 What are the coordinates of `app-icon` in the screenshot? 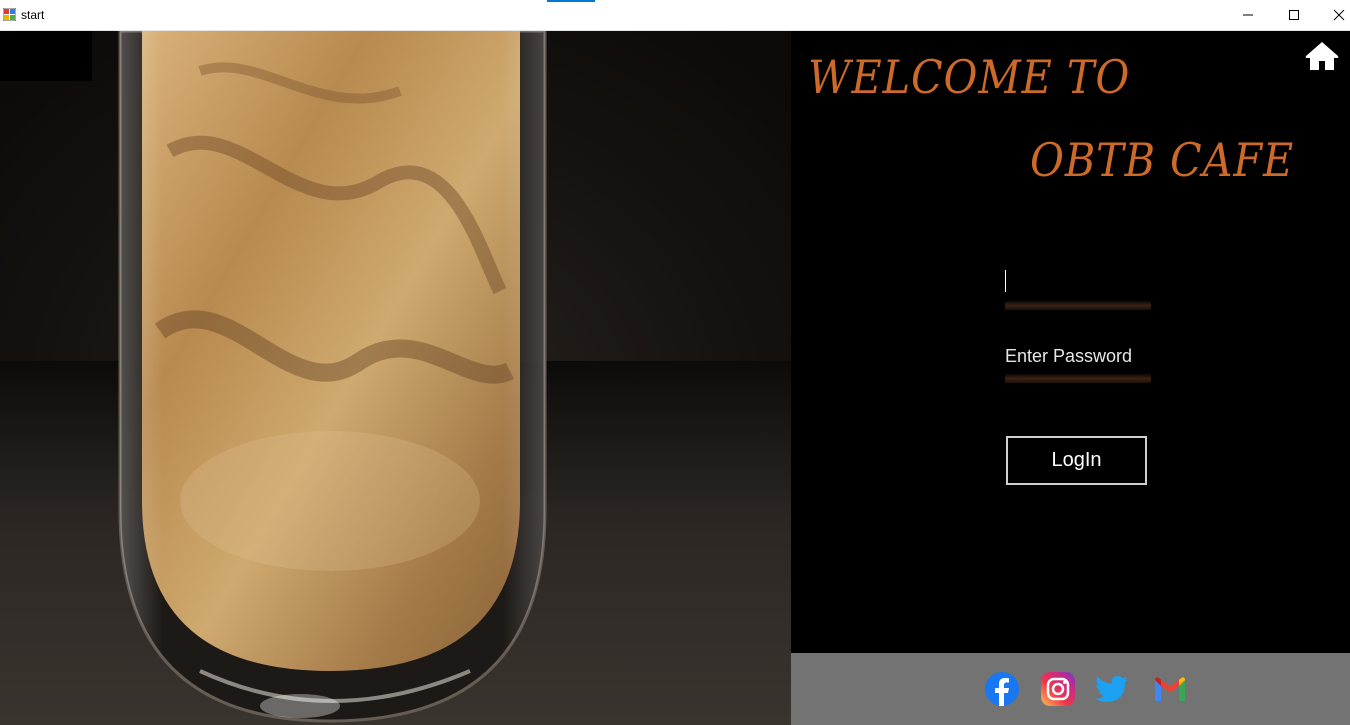 It's located at (9, 14).